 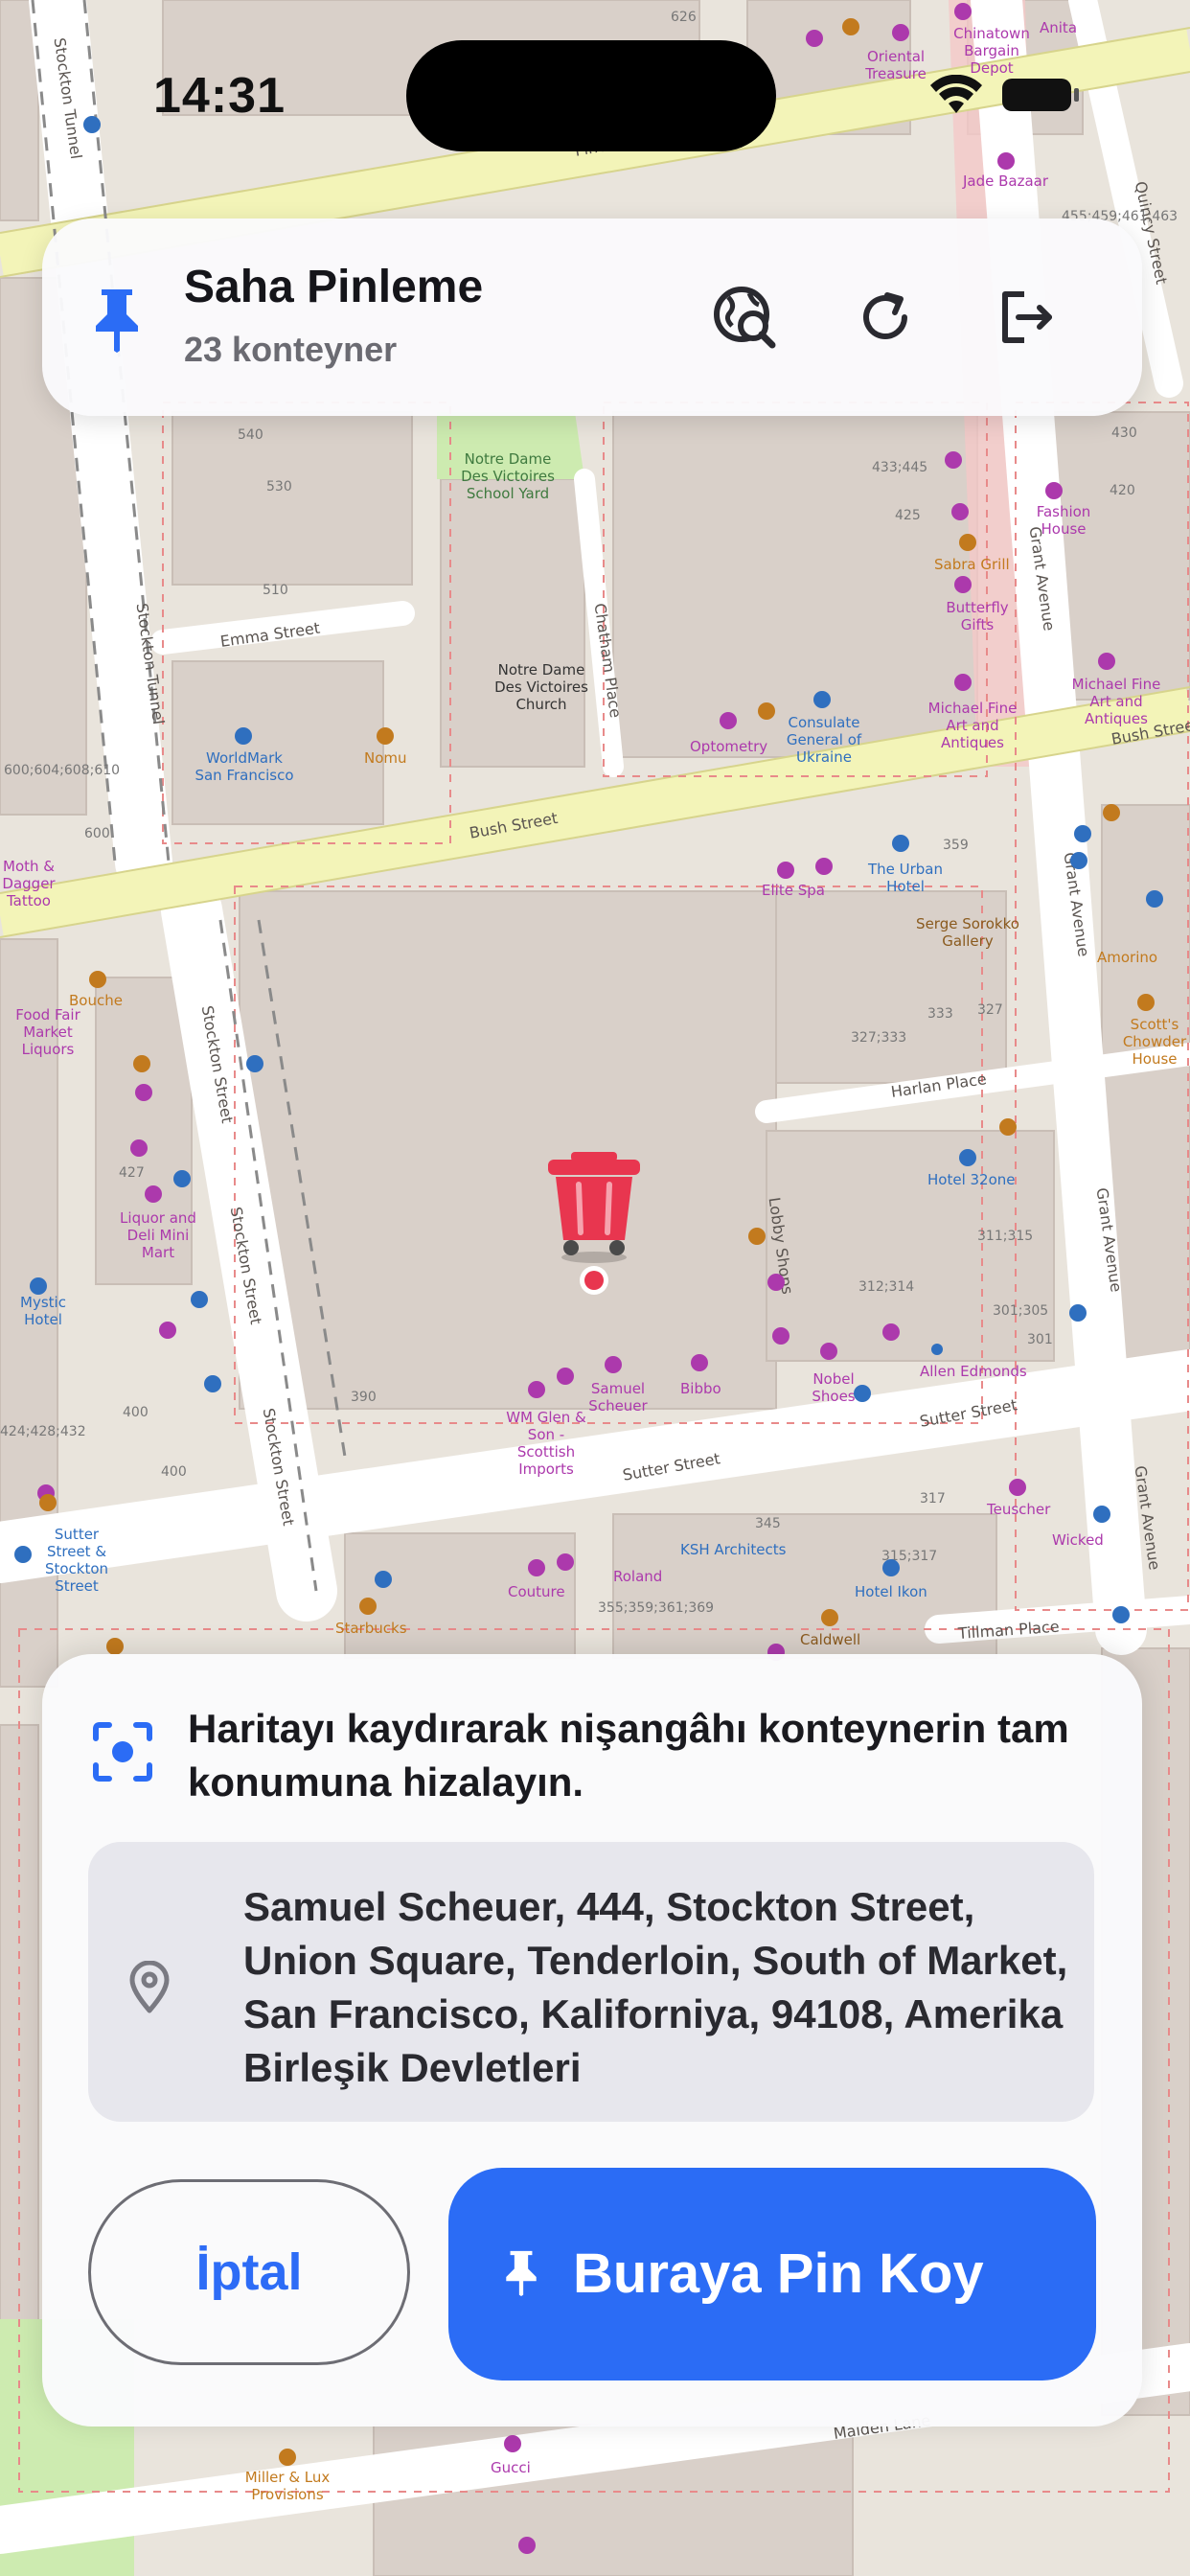 What do you see at coordinates (684, 17) in the screenshot?
I see `house-number: 626` at bounding box center [684, 17].